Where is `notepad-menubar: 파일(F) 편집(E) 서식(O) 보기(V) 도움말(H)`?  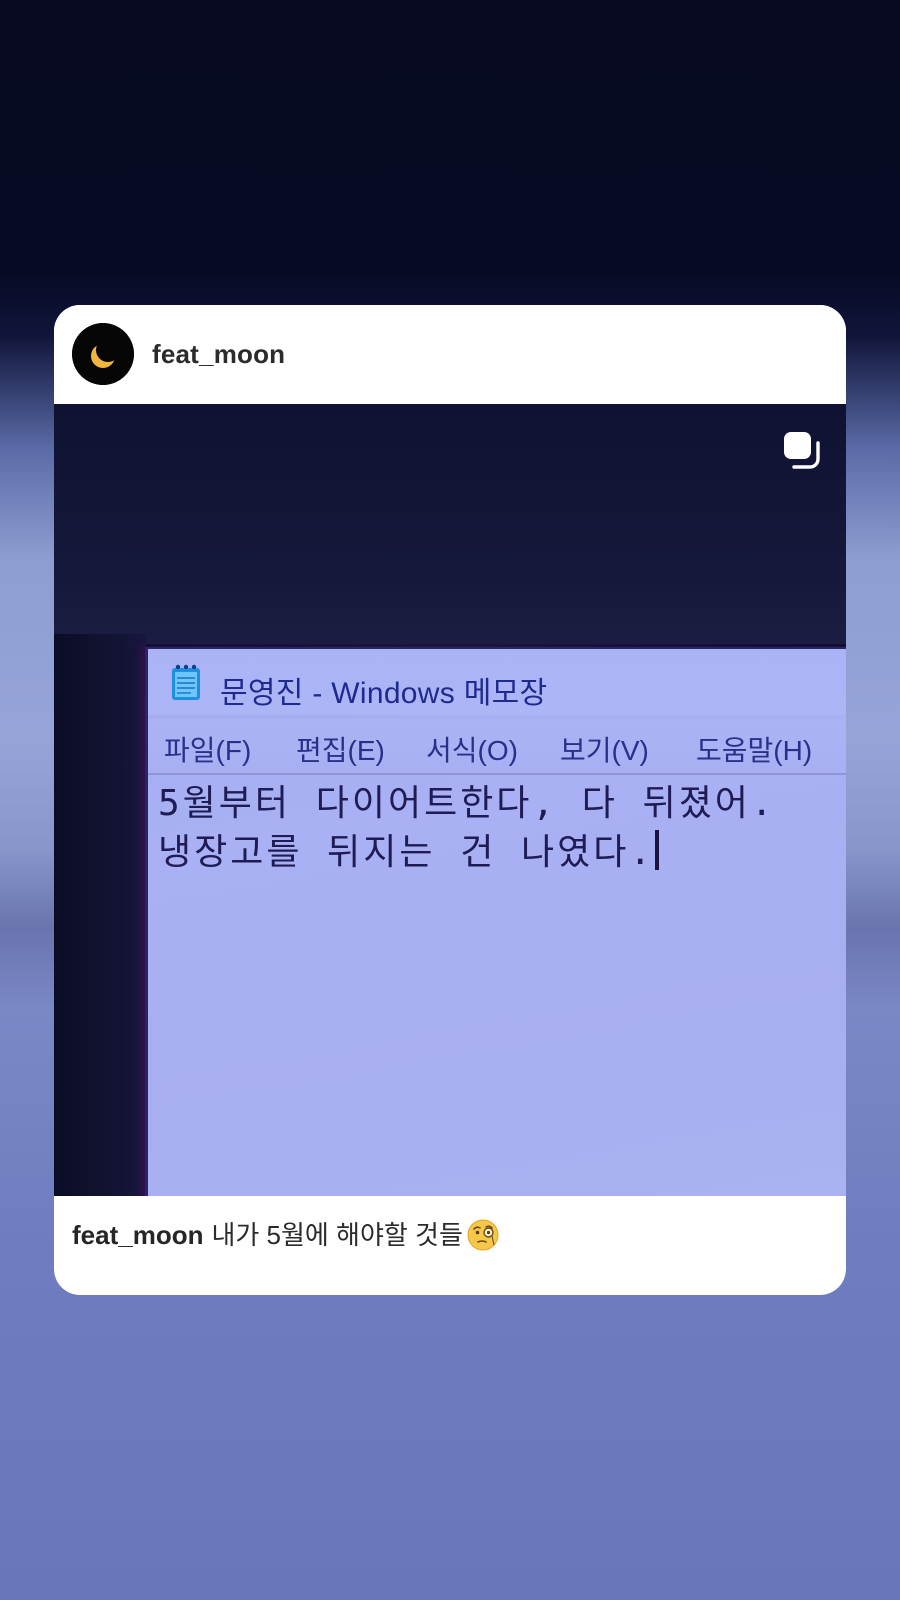
notepad-menubar: 파일(F) 편집(E) 서식(O) 보기(V) 도움말(H) is located at coordinates (497, 747).